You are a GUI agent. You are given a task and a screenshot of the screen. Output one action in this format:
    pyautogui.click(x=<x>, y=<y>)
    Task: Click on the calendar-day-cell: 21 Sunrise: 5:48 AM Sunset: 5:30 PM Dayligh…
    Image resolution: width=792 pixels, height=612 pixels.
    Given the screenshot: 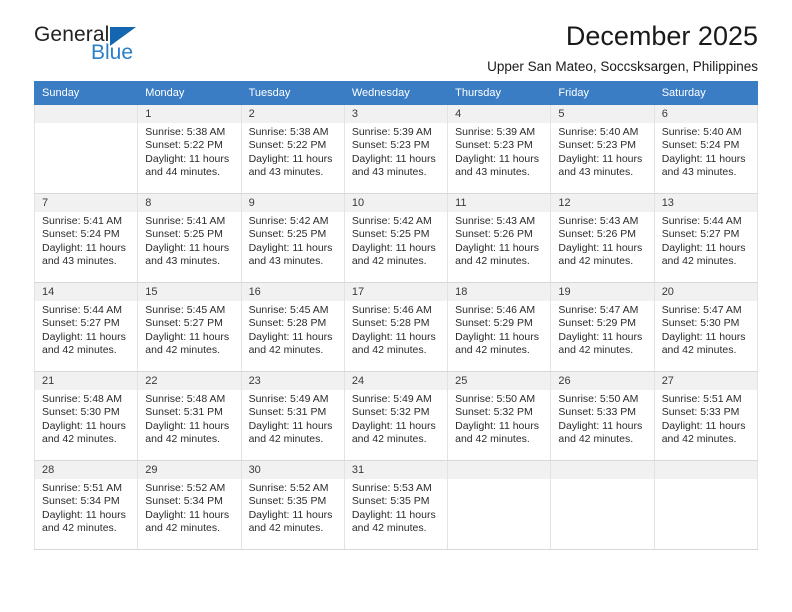 What is the action you would take?
    pyautogui.click(x=86, y=416)
    